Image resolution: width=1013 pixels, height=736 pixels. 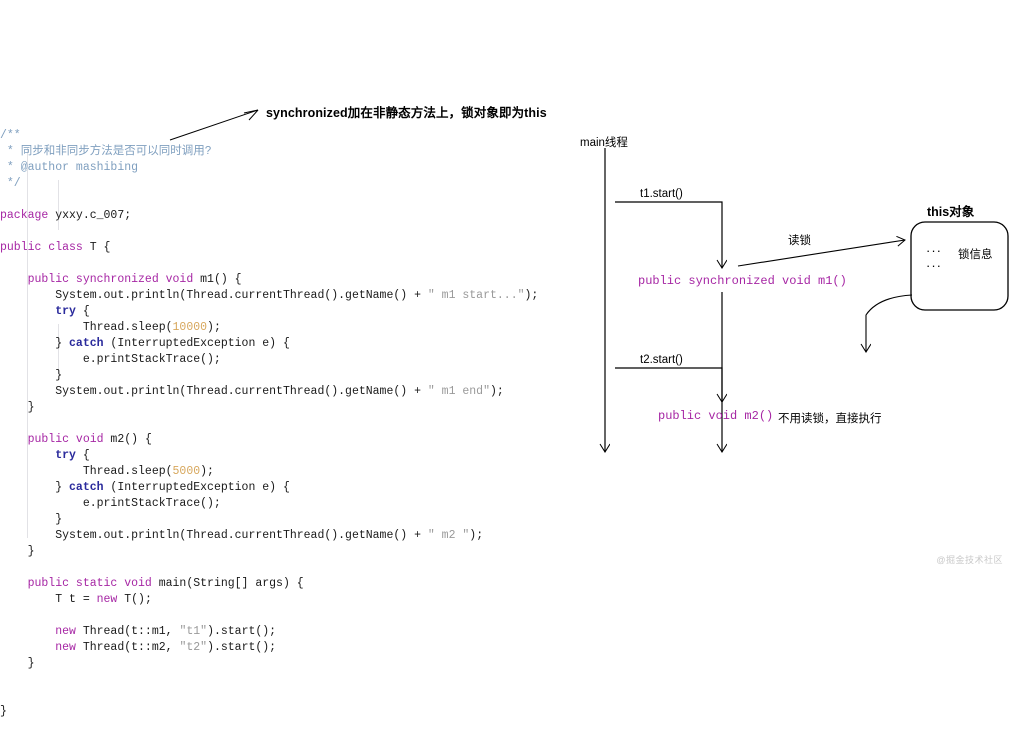 What do you see at coordinates (69, 167) in the screenshot?
I see `code-token: * @author mashibing` at bounding box center [69, 167].